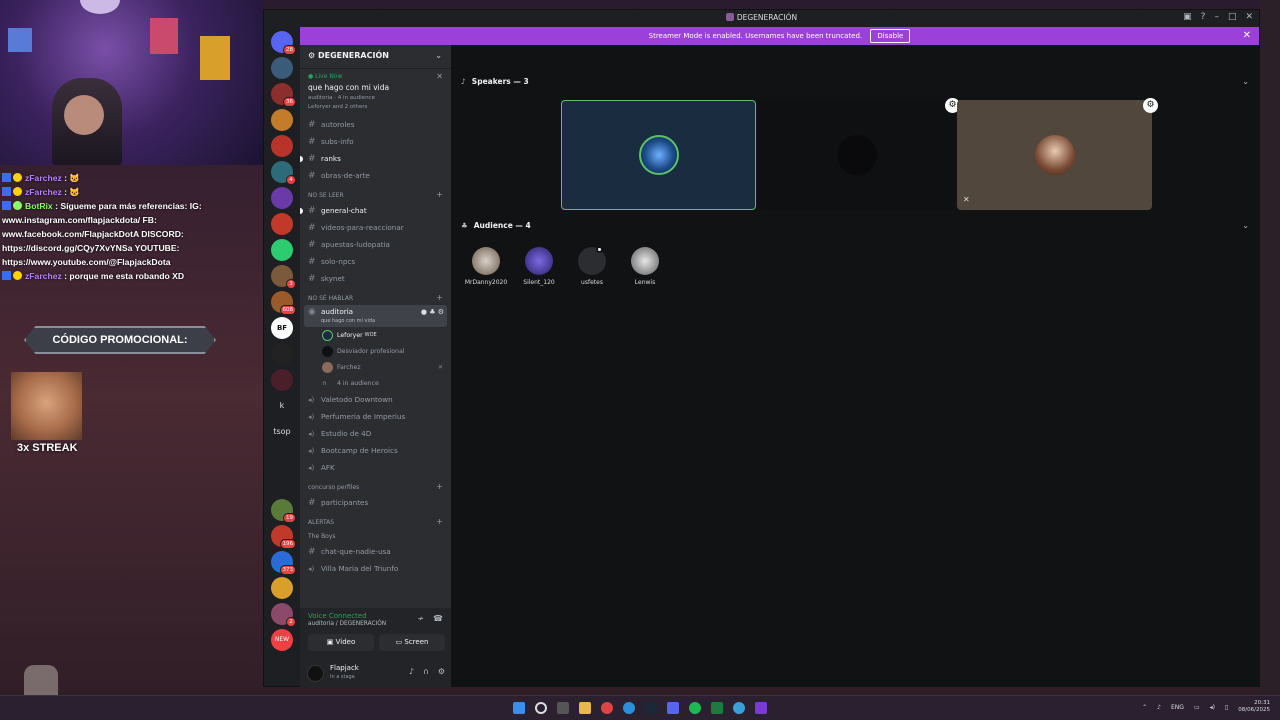 The width and height of the screenshot is (1280, 720). What do you see at coordinates (375, 568) in the screenshot?
I see `voice-channel: ◂) Villa Maria del Triunfo` at bounding box center [375, 568].